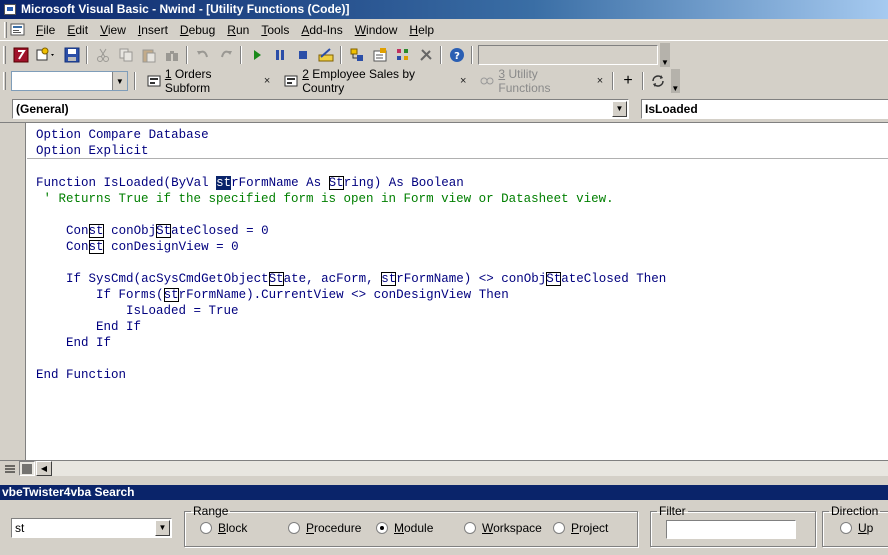  I want to click on radio-accel: W, so click(488, 528).